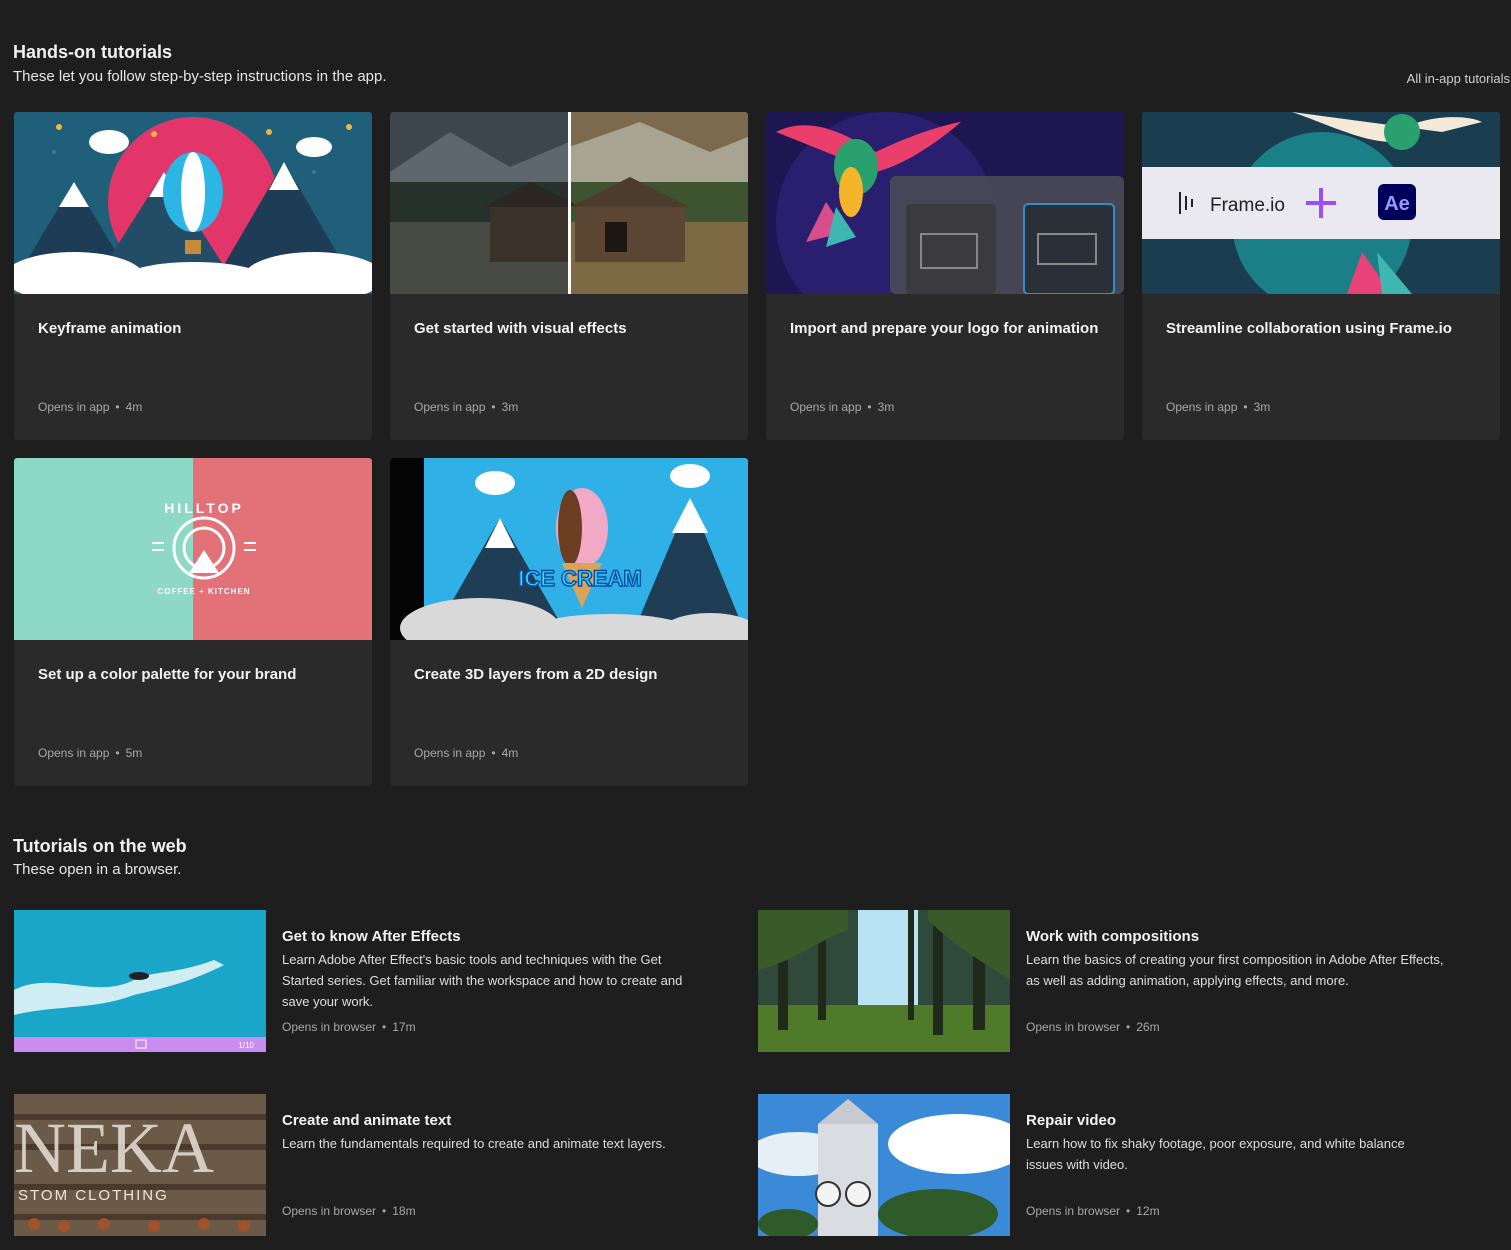 This screenshot has width=1511, height=1250. Describe the element at coordinates (1309, 328) in the screenshot. I see `card-title: Streamline collaboration using Frame.io` at that location.